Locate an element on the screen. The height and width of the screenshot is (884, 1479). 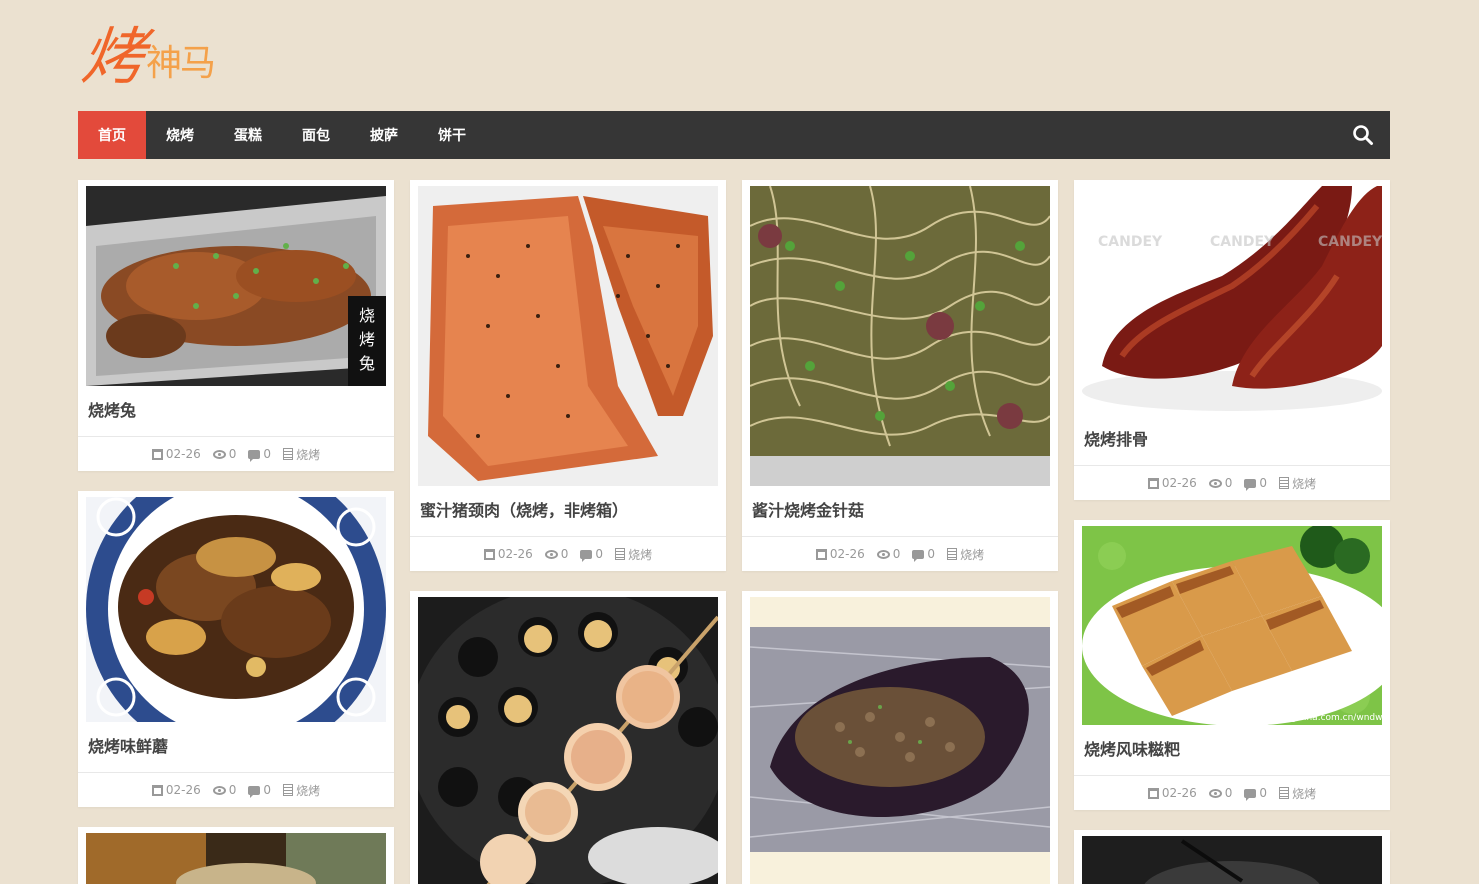
site-logo: 烤 神马 is located at coordinates (170, 53).